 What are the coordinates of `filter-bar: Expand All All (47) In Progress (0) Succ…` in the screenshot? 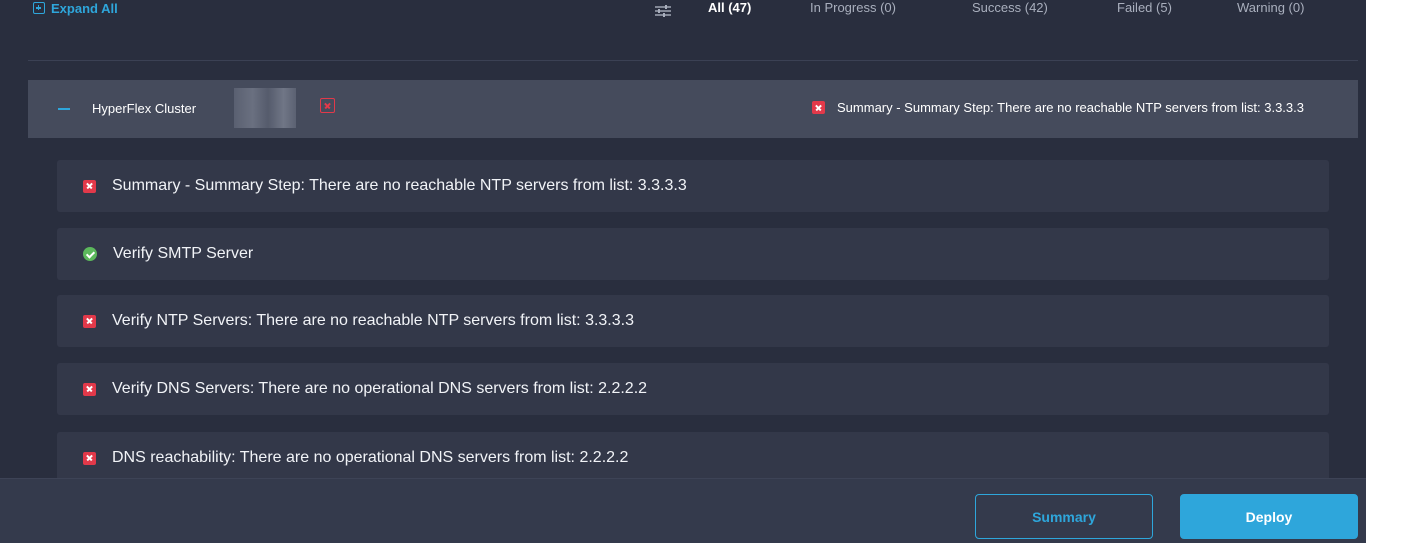 It's located at (683, 29).